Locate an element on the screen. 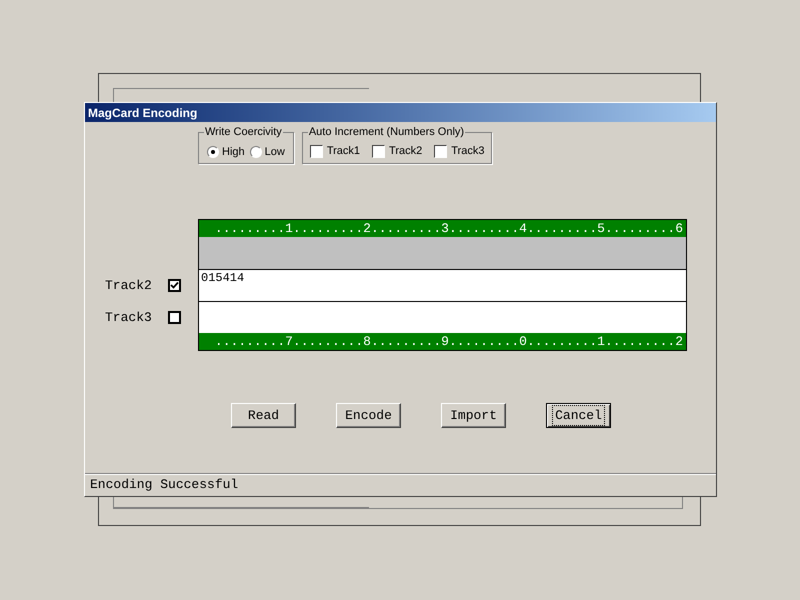 The height and width of the screenshot is (600, 800). dialog-button: Cancel is located at coordinates (578, 415).